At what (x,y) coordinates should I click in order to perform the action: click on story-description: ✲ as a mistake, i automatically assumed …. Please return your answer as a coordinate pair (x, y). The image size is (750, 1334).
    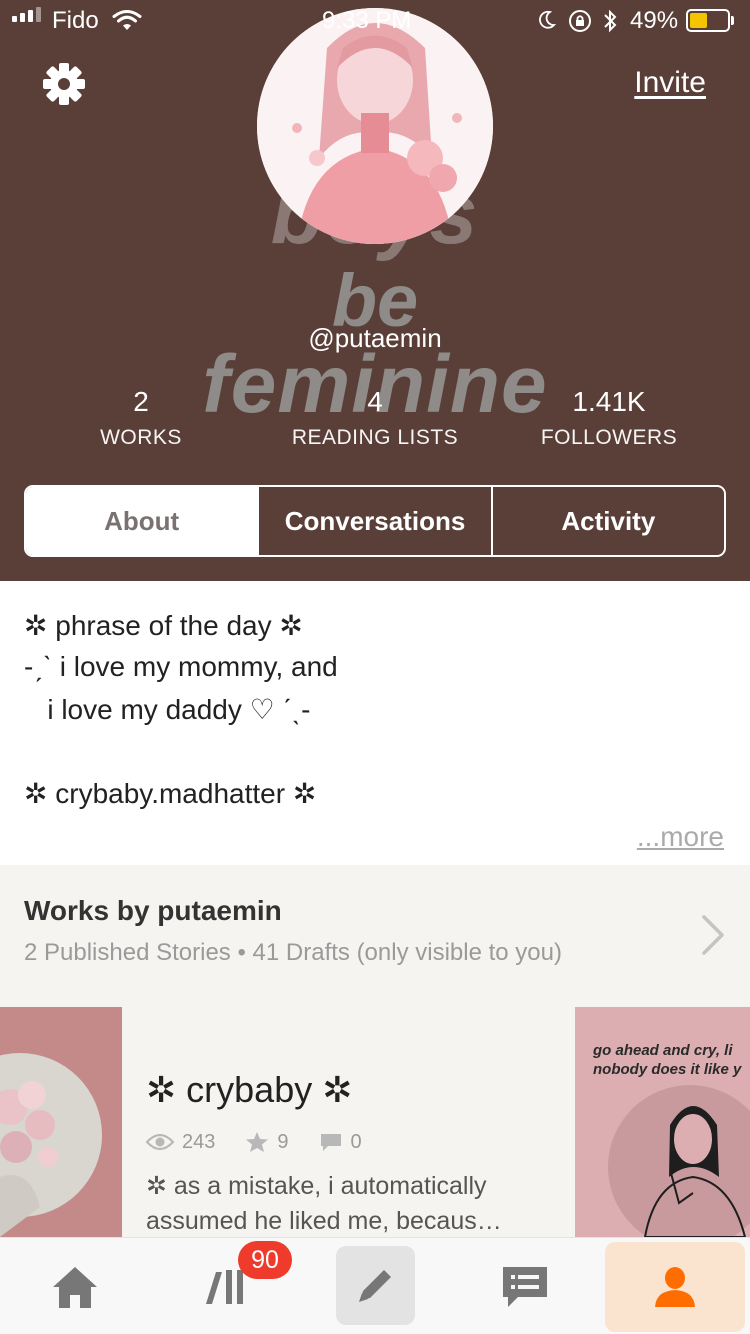
    Looking at the image, I should click on (324, 1203).